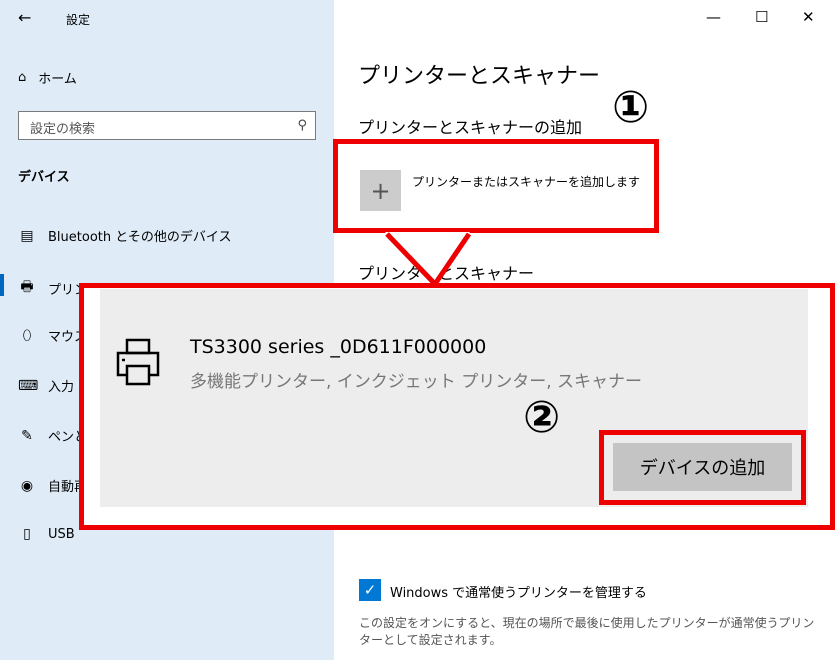 This screenshot has height=660, width=837. Describe the element at coordinates (518, 593) in the screenshot. I see `manage-default-label: Windows で通常使うプリンターを管理する` at that location.